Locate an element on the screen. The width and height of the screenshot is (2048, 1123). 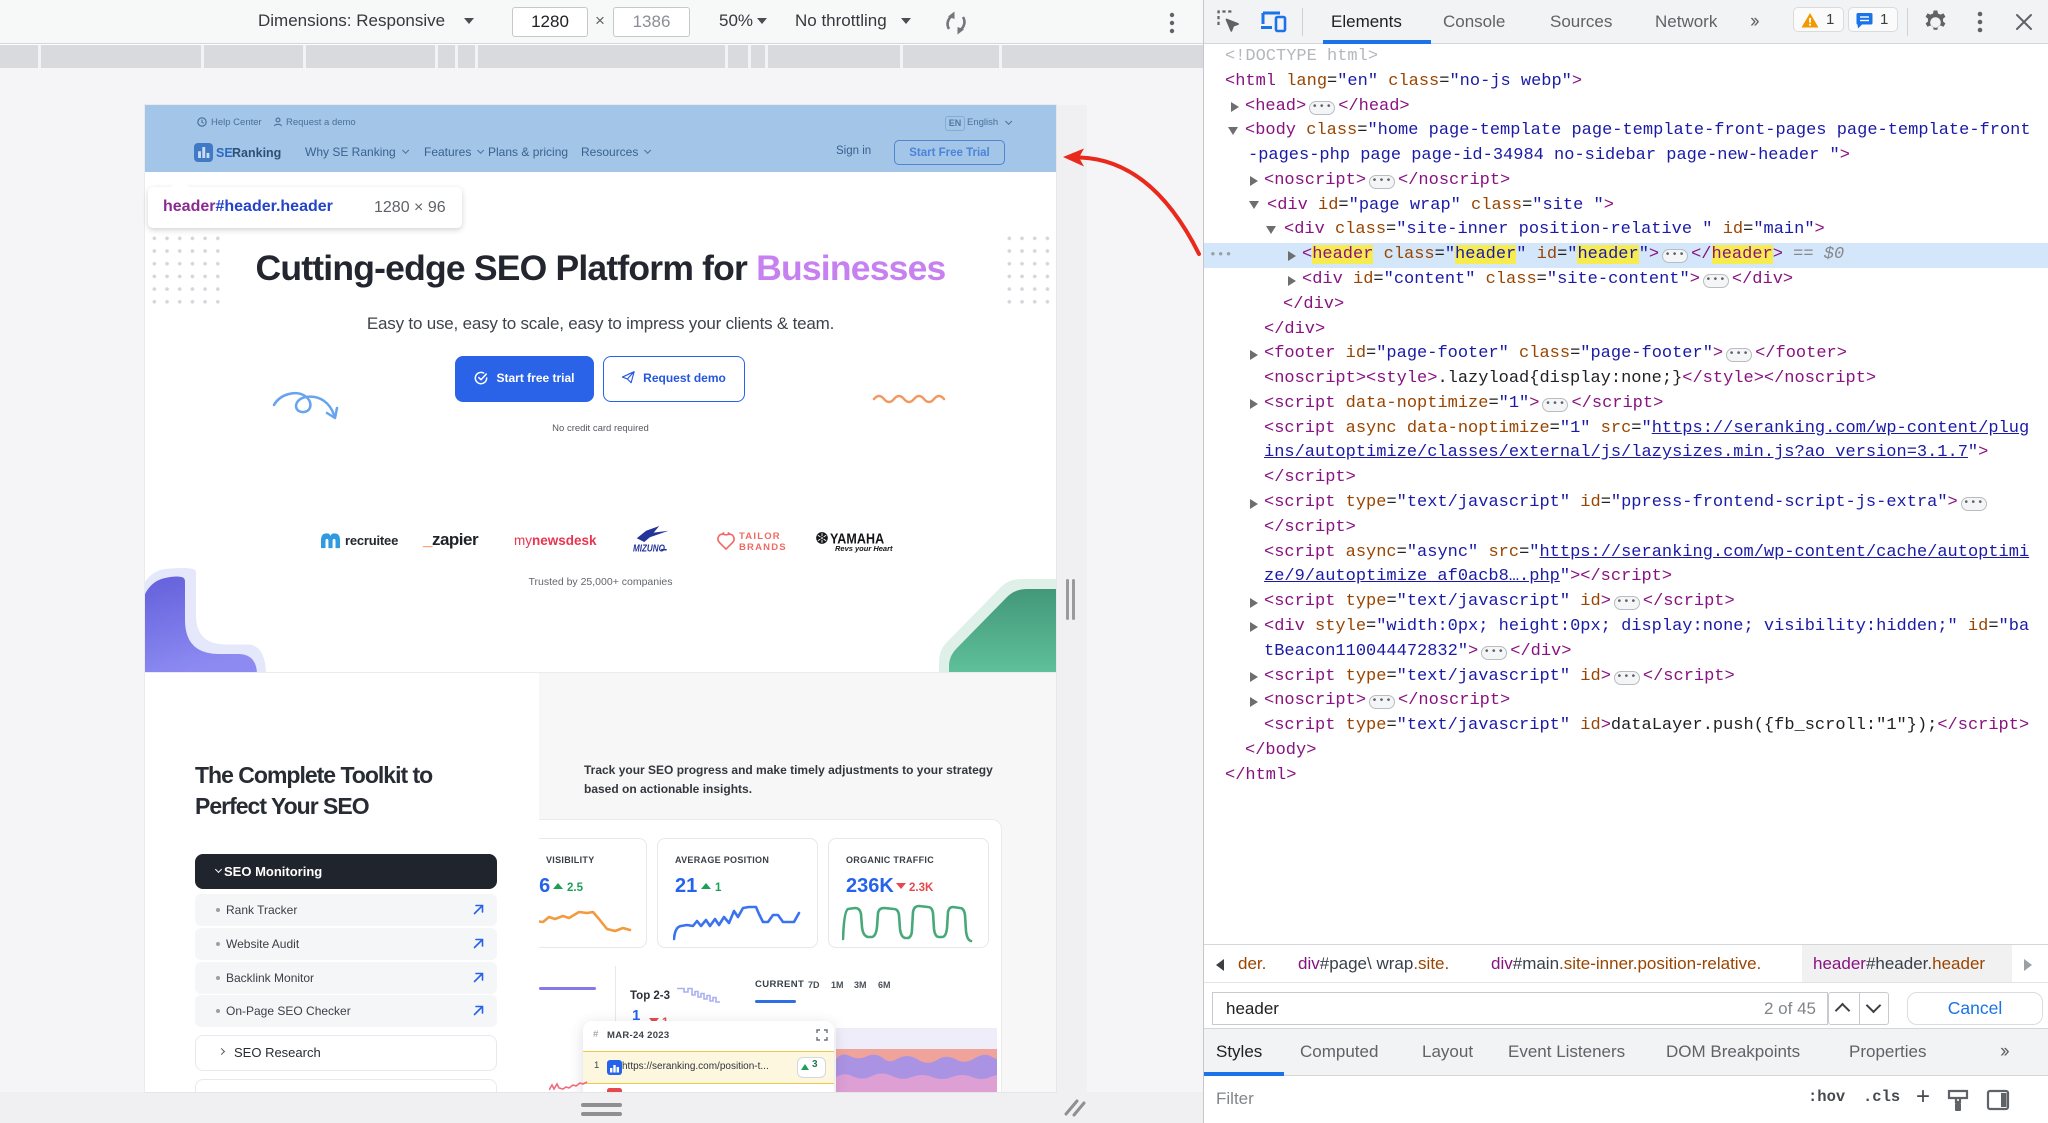
svg-text: 1 is located at coordinates (718, 887).